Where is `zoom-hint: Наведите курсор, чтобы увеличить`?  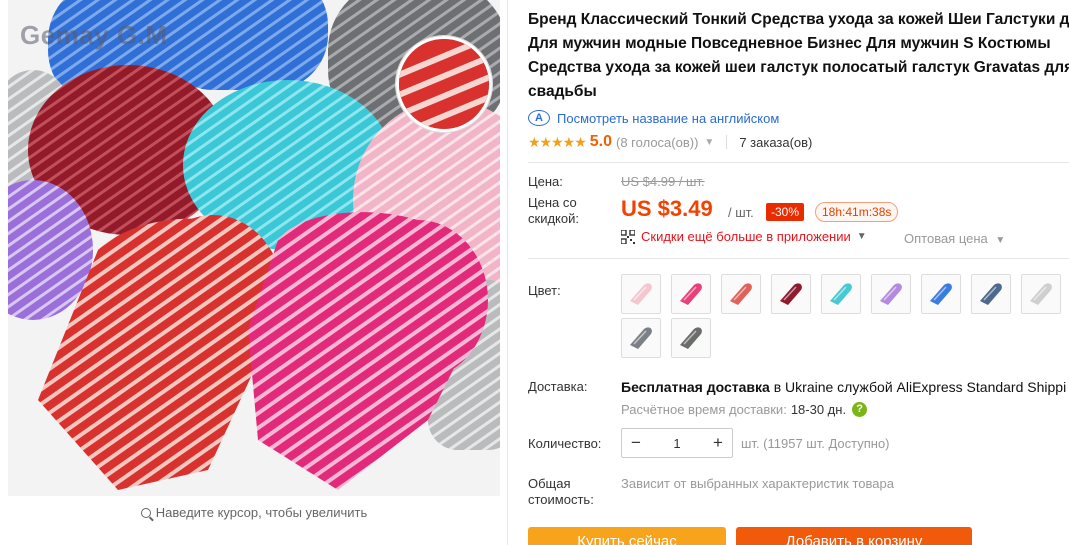
zoom-hint: Наведите курсор, чтобы увеличить is located at coordinates (254, 512).